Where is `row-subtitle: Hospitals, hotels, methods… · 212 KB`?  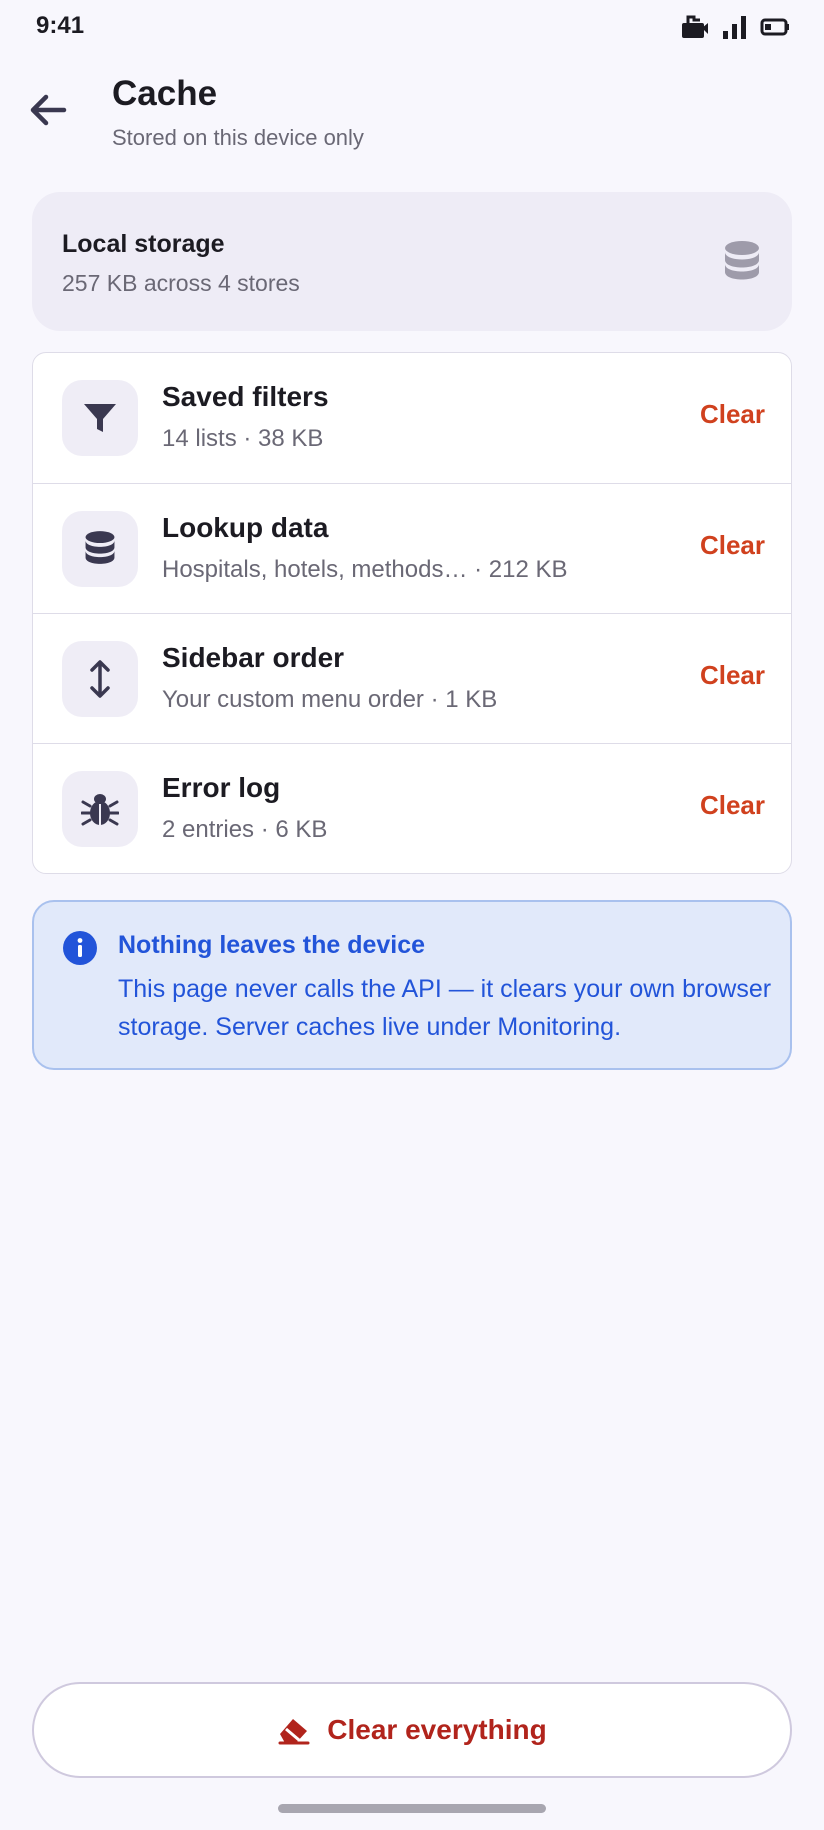 row-subtitle: Hospitals, hotels, methods… · 212 KB is located at coordinates (365, 569).